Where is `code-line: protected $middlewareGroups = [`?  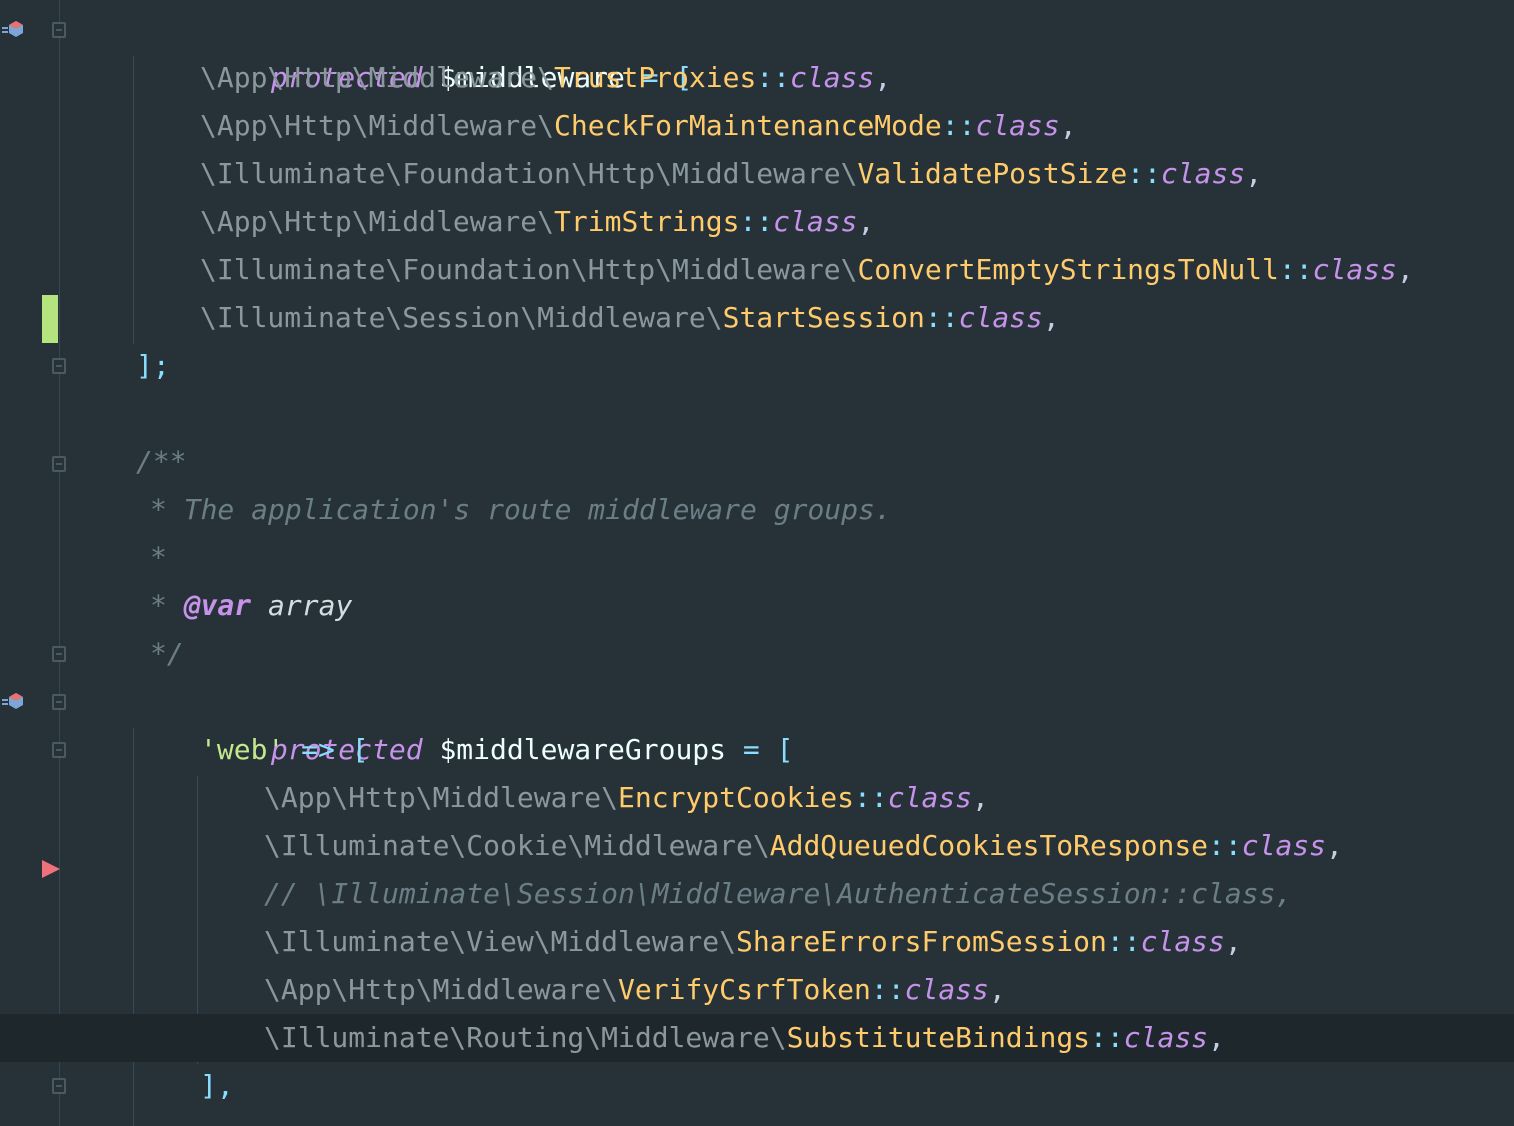
code-line: protected $middlewareGroups = [ is located at coordinates (757, 722).